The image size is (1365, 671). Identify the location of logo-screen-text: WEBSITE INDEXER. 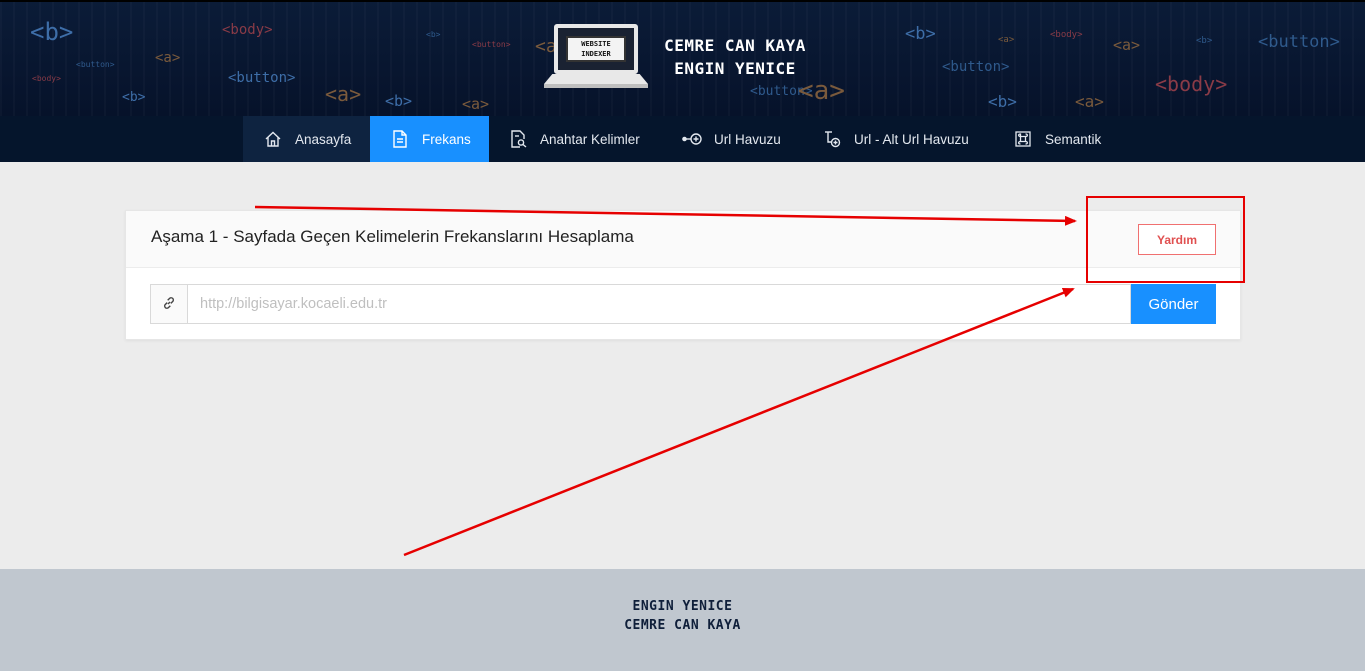
(596, 49).